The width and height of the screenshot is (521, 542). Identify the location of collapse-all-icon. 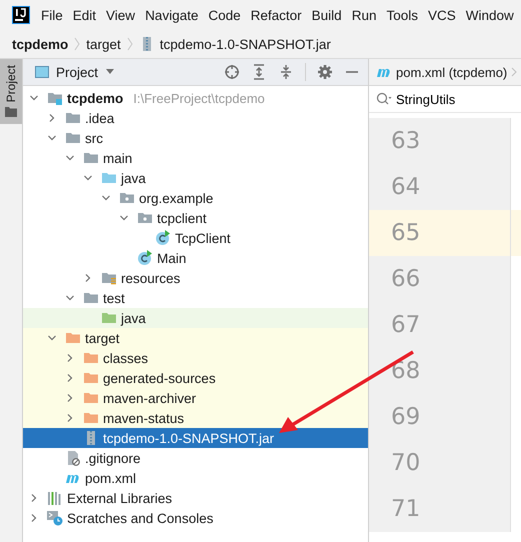
(286, 72).